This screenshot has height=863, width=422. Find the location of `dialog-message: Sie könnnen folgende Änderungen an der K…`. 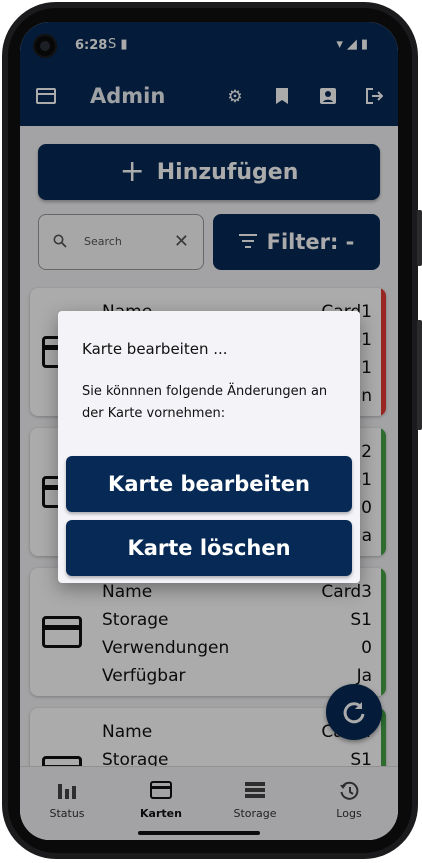

dialog-message: Sie könnnen folgende Änderungen an der K… is located at coordinates (205, 402).